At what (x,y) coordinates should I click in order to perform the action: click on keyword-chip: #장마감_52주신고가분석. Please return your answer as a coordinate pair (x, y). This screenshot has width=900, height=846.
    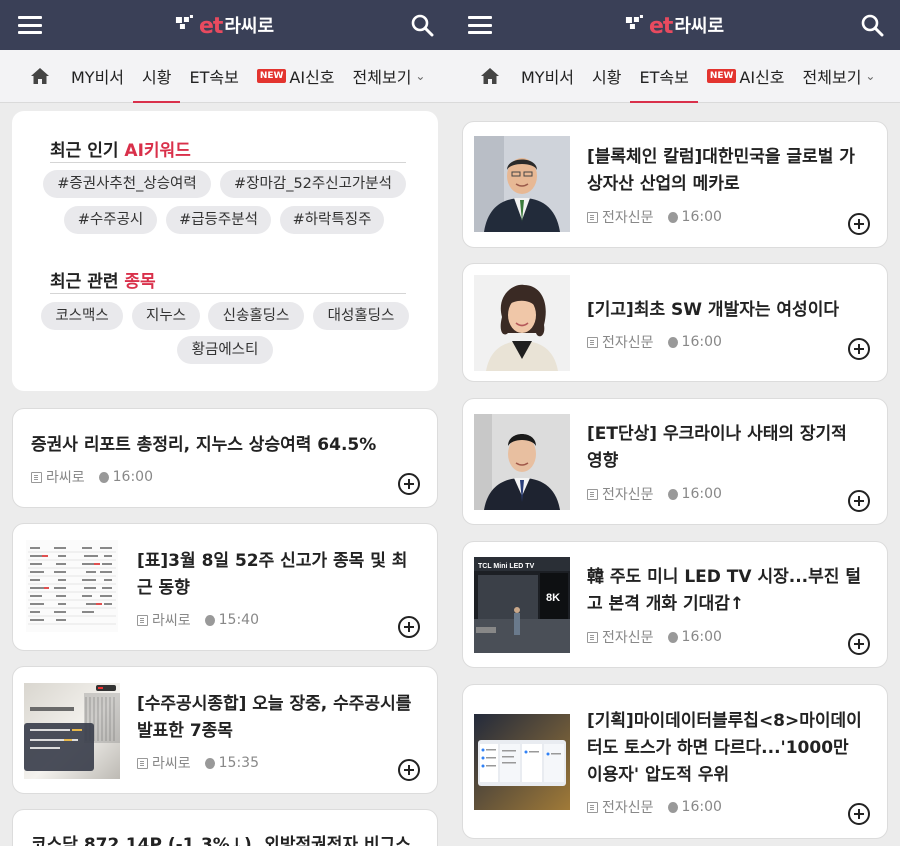
    Looking at the image, I should click on (313, 184).